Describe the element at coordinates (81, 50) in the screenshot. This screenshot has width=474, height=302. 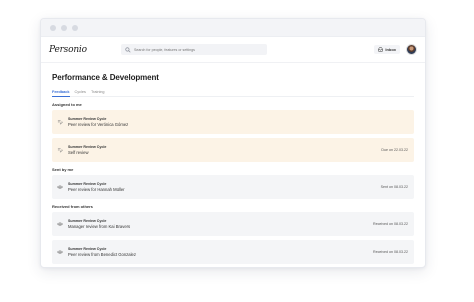
I see `company-logo: Personio` at that location.